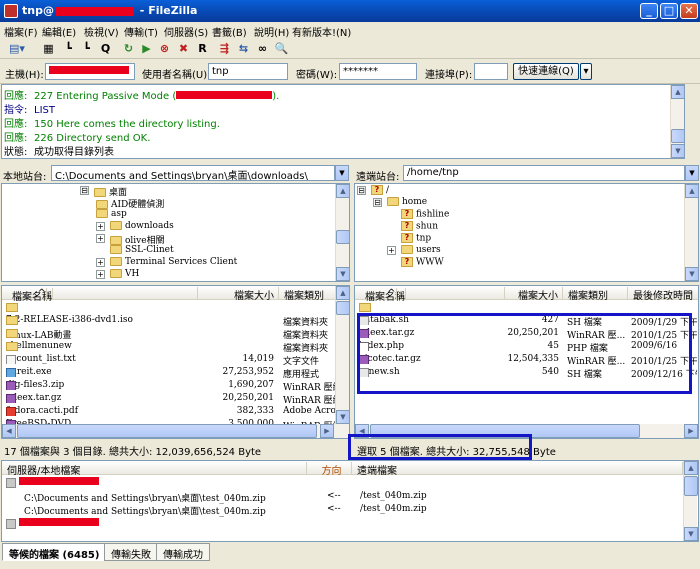 The width and height of the screenshot is (700, 569). I want to click on tab-queued-files: 等候的檔案 (6485), so click(54, 552).